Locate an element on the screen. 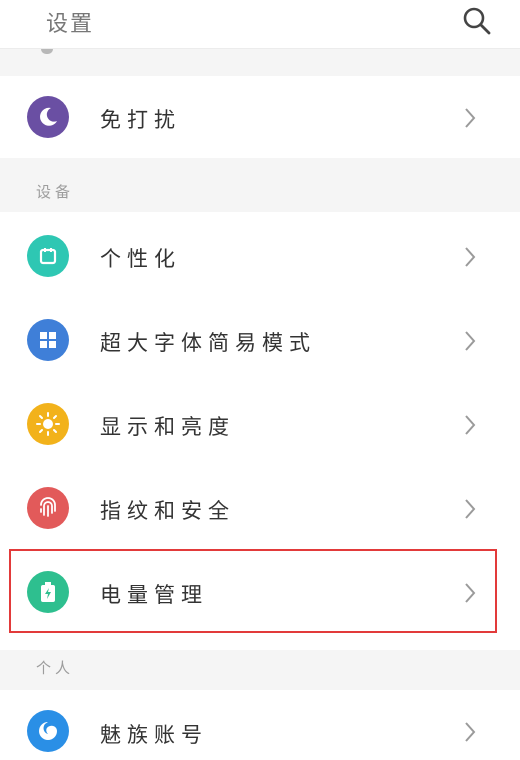  personalize-icon is located at coordinates (48, 256).